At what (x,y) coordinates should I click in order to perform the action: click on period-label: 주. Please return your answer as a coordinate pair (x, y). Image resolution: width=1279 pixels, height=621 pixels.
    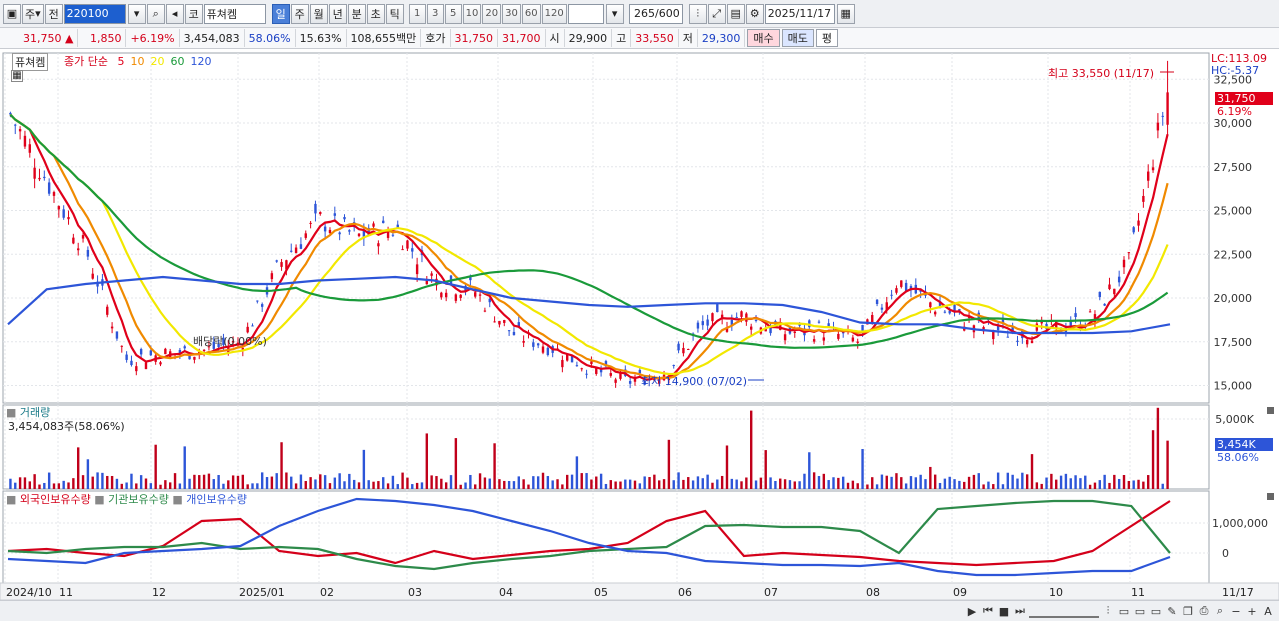
    Looking at the image, I should click on (30, 14).